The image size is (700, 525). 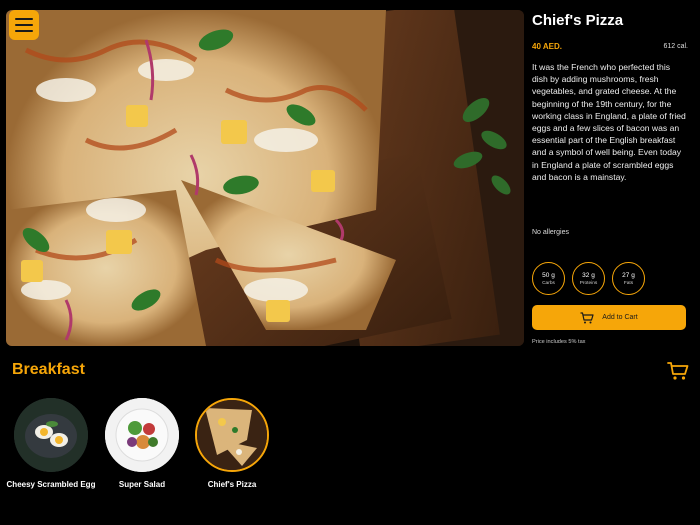 I want to click on menu-button, so click(x=24, y=25).